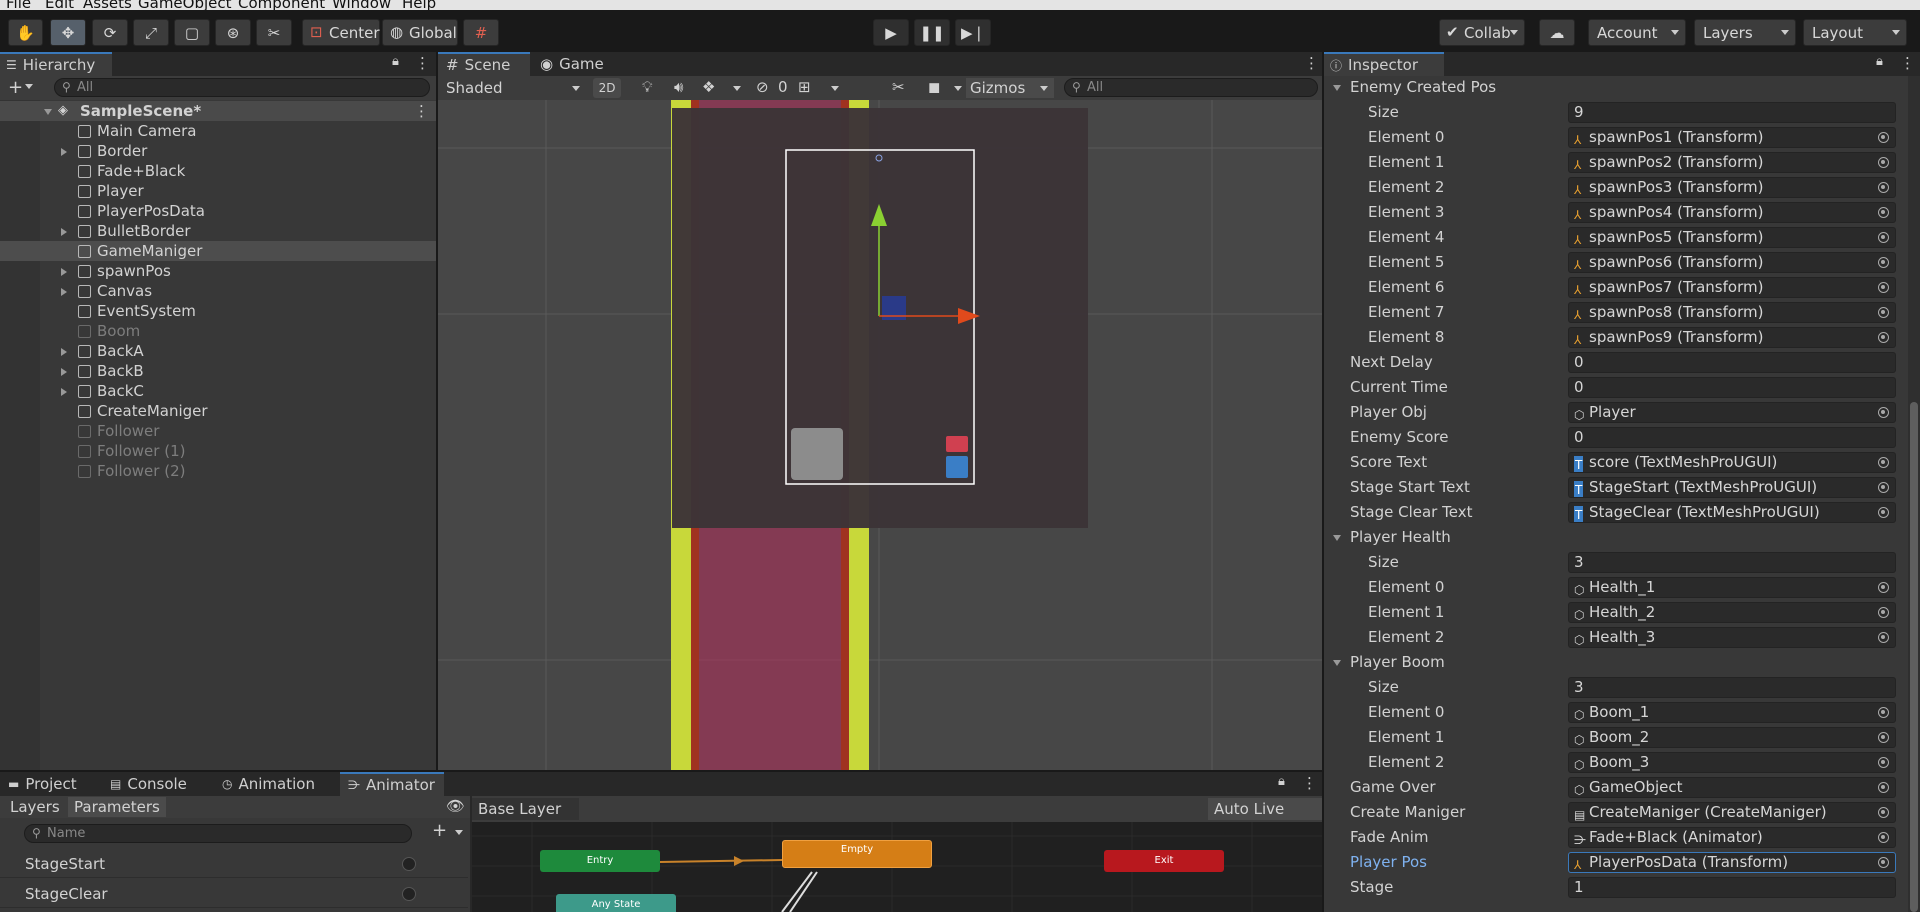 The image size is (1920, 912). Describe the element at coordinates (273, 784) in the screenshot. I see `tab-animation: ◷ Animation` at that location.